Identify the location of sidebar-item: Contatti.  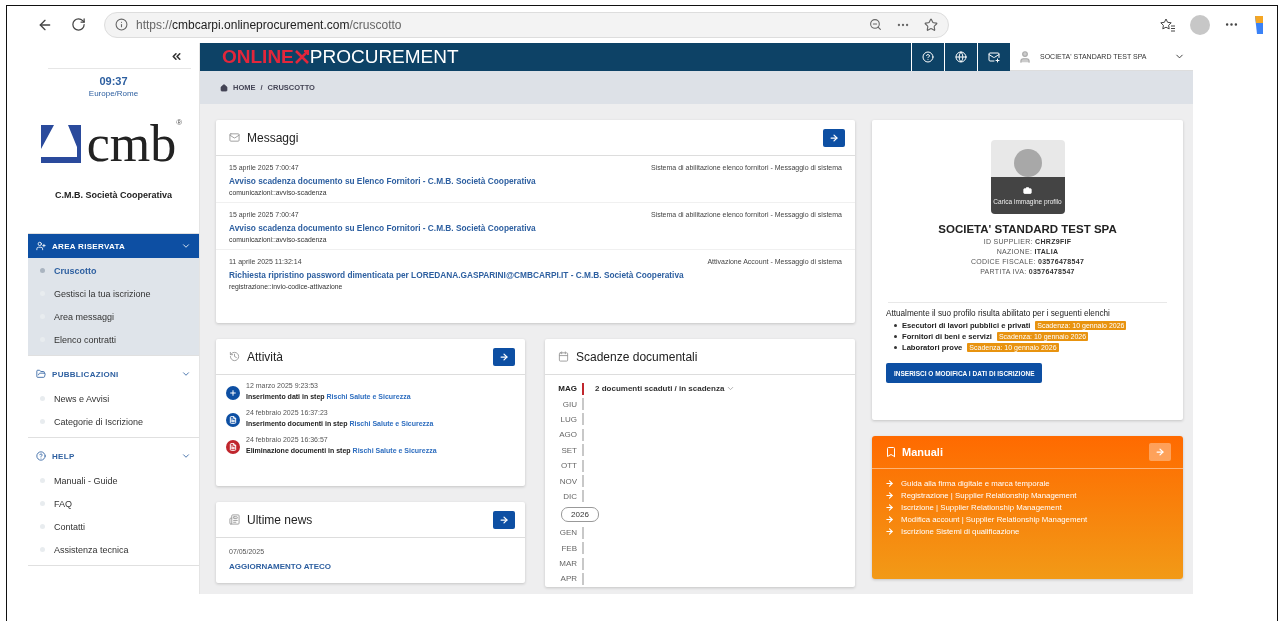
(113, 526).